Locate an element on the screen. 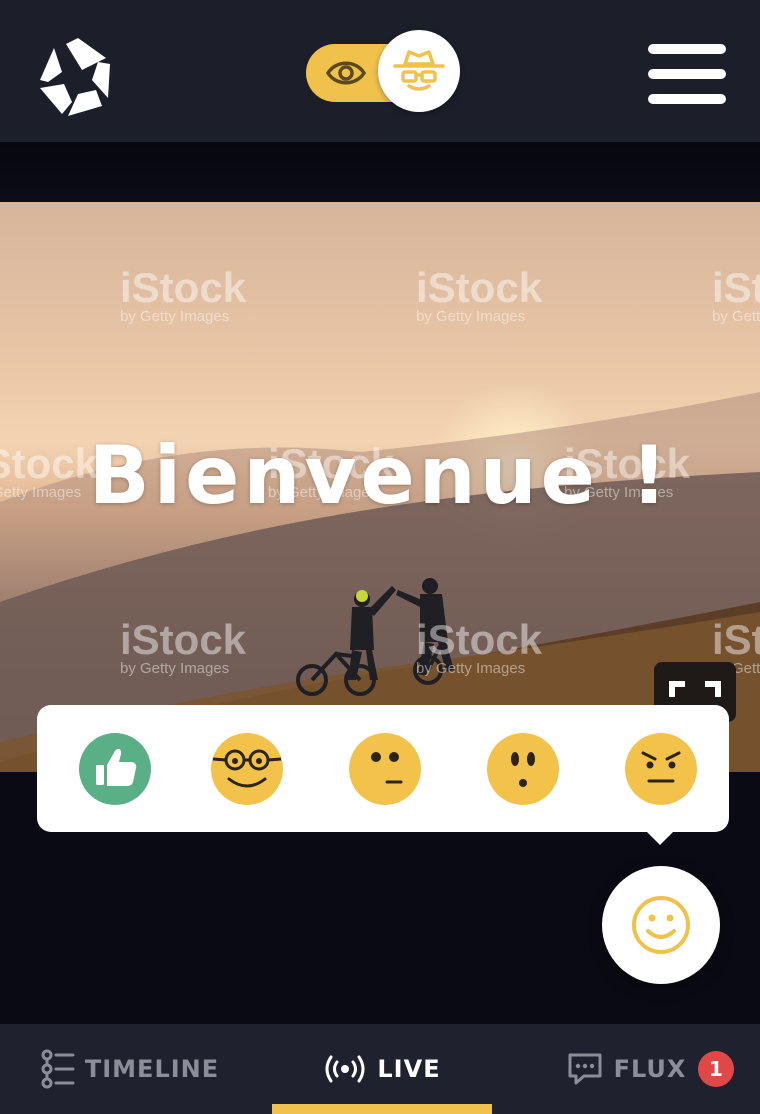 The width and height of the screenshot is (760, 1114). eye-icon is located at coordinates (346, 73).